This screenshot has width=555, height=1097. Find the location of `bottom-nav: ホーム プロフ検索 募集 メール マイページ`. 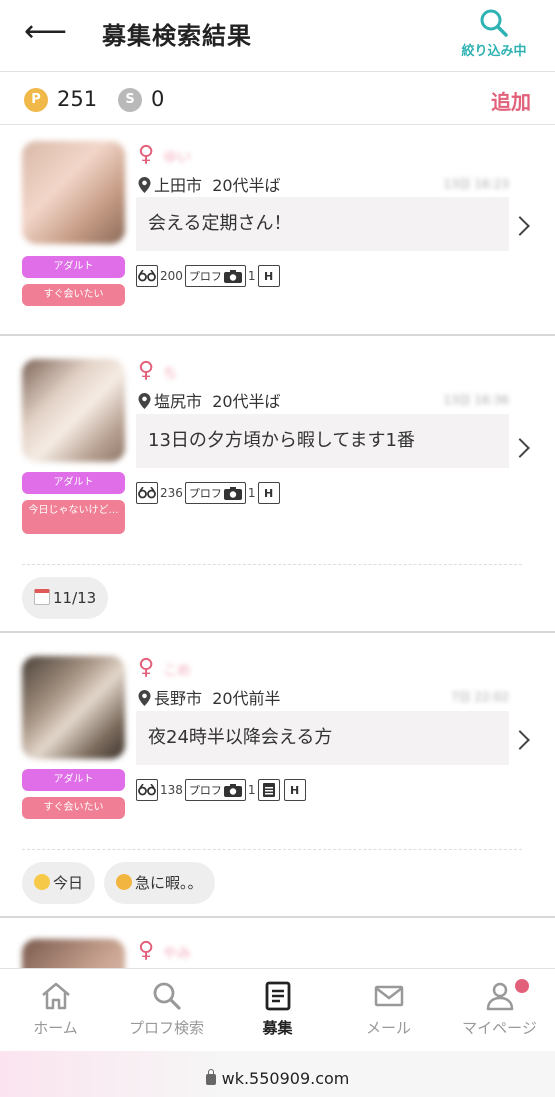

bottom-nav: ホーム プロフ検索 募集 メール マイページ is located at coordinates (277, 1009).